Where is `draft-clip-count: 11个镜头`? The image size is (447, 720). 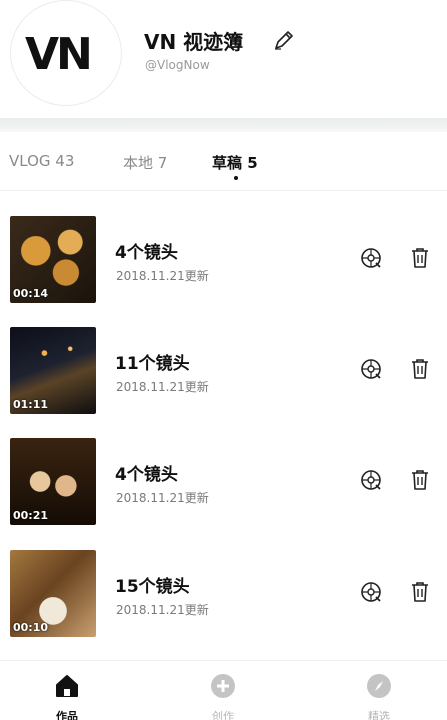 draft-clip-count: 11个镜头 is located at coordinates (152, 364).